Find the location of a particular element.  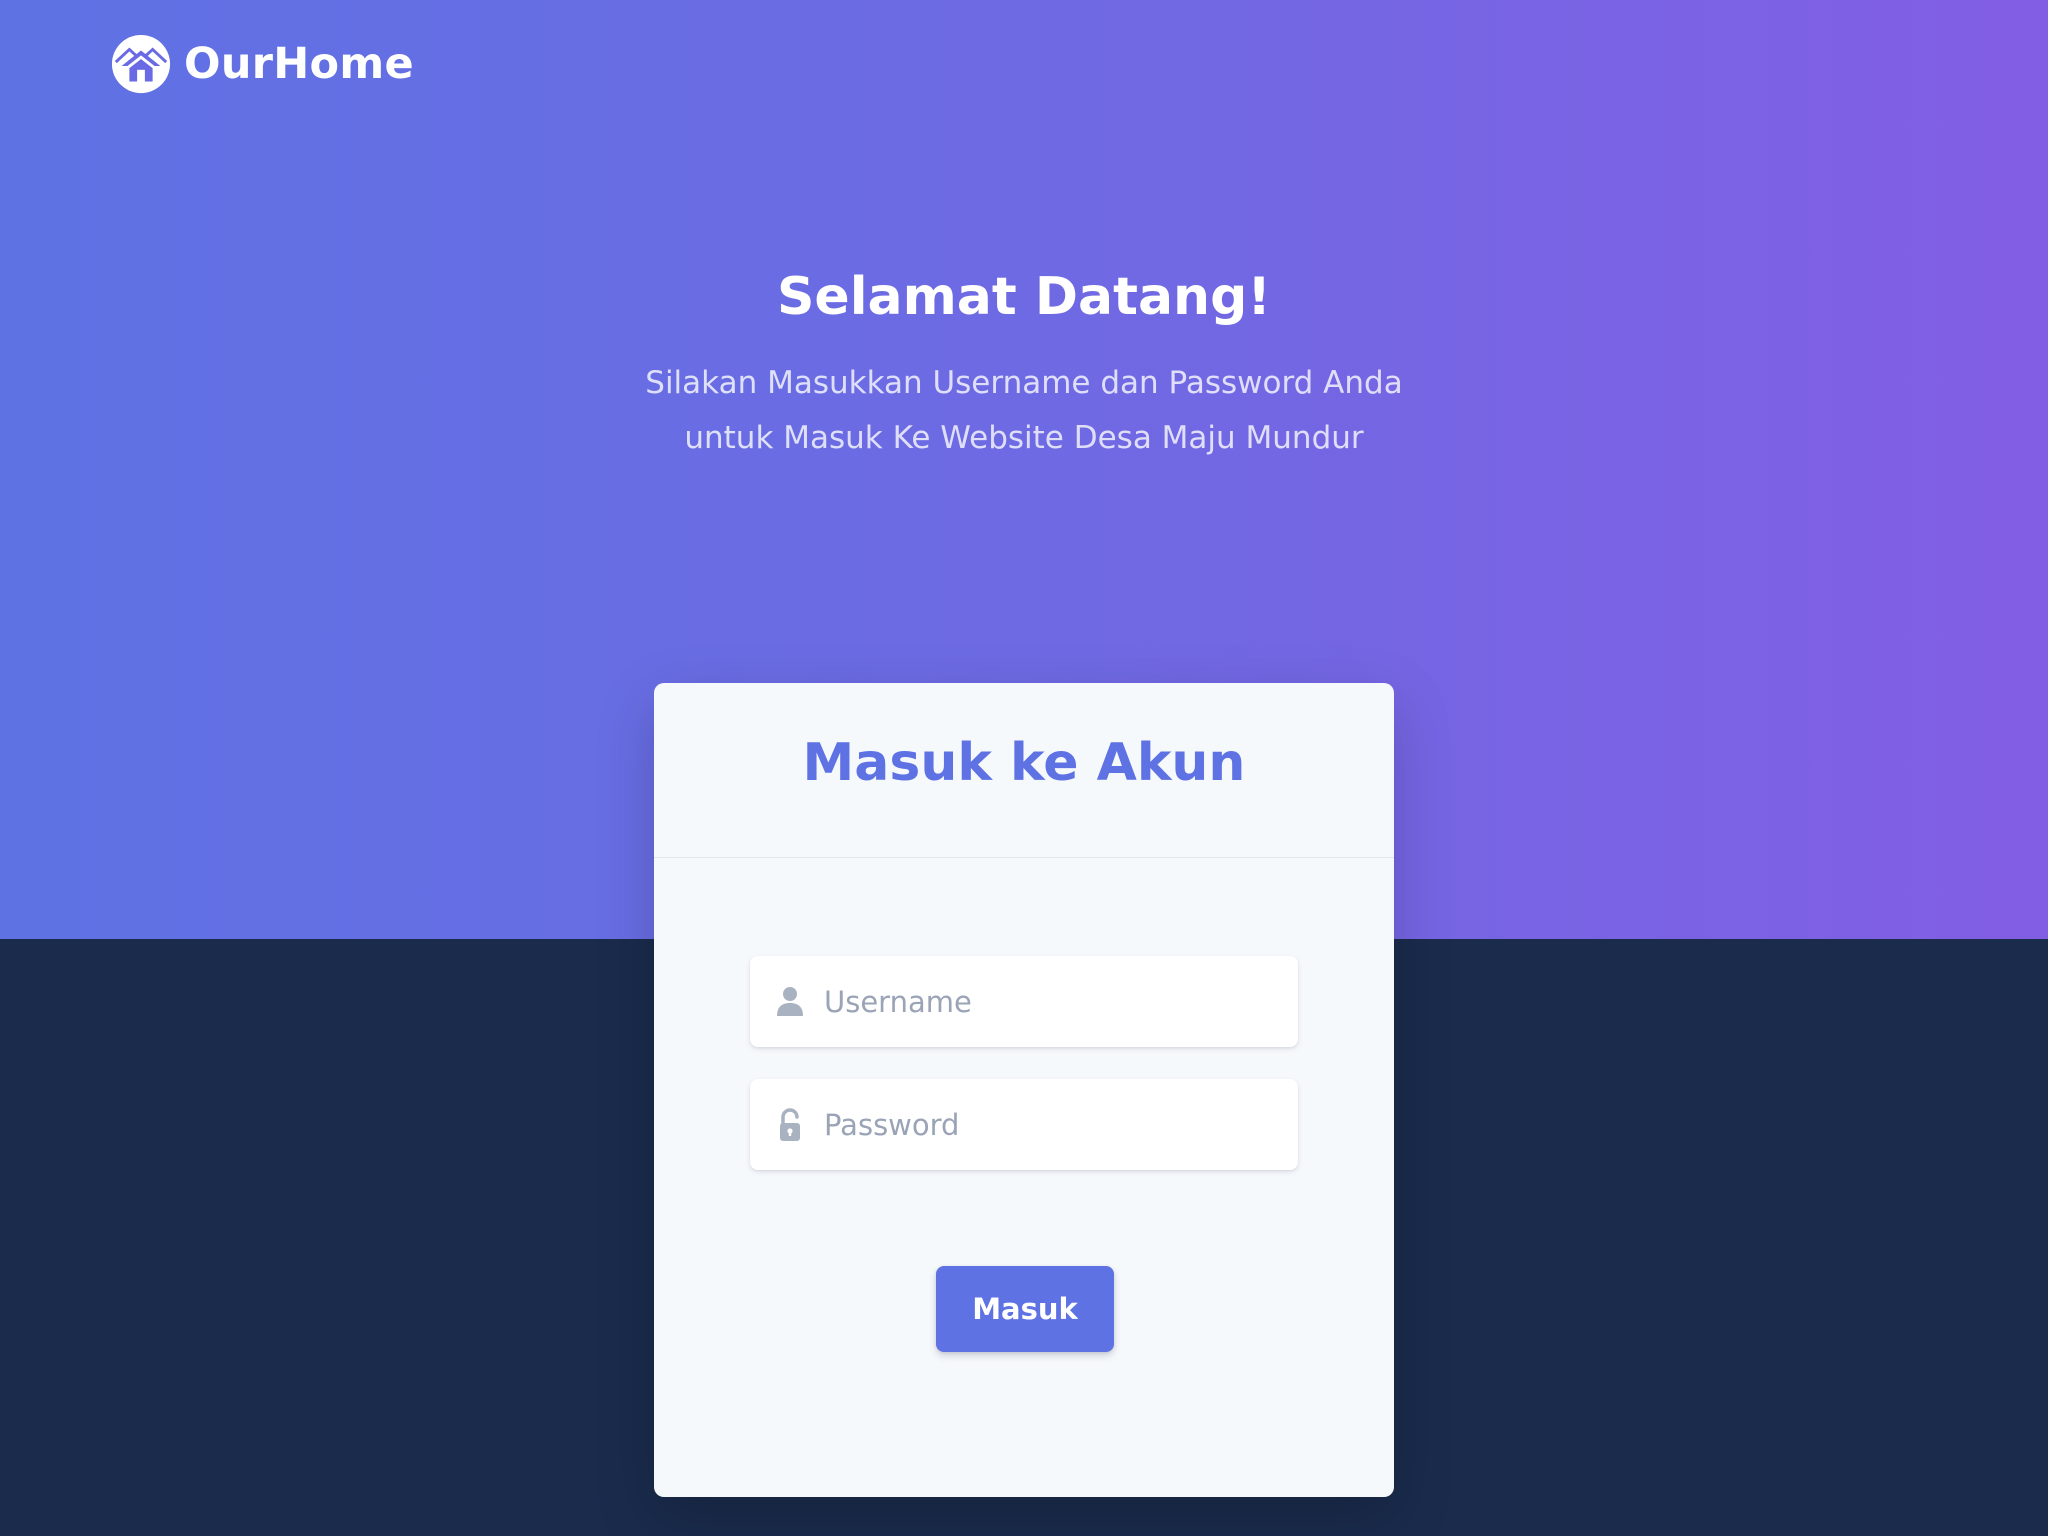

password-field is located at coordinates (1024, 1124).